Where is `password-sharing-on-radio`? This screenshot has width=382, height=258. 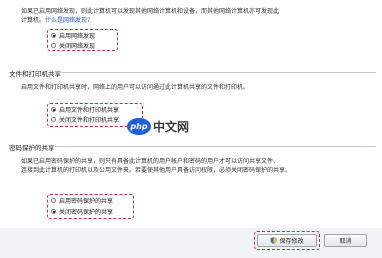
password-sharing-on-radio is located at coordinates (53, 200).